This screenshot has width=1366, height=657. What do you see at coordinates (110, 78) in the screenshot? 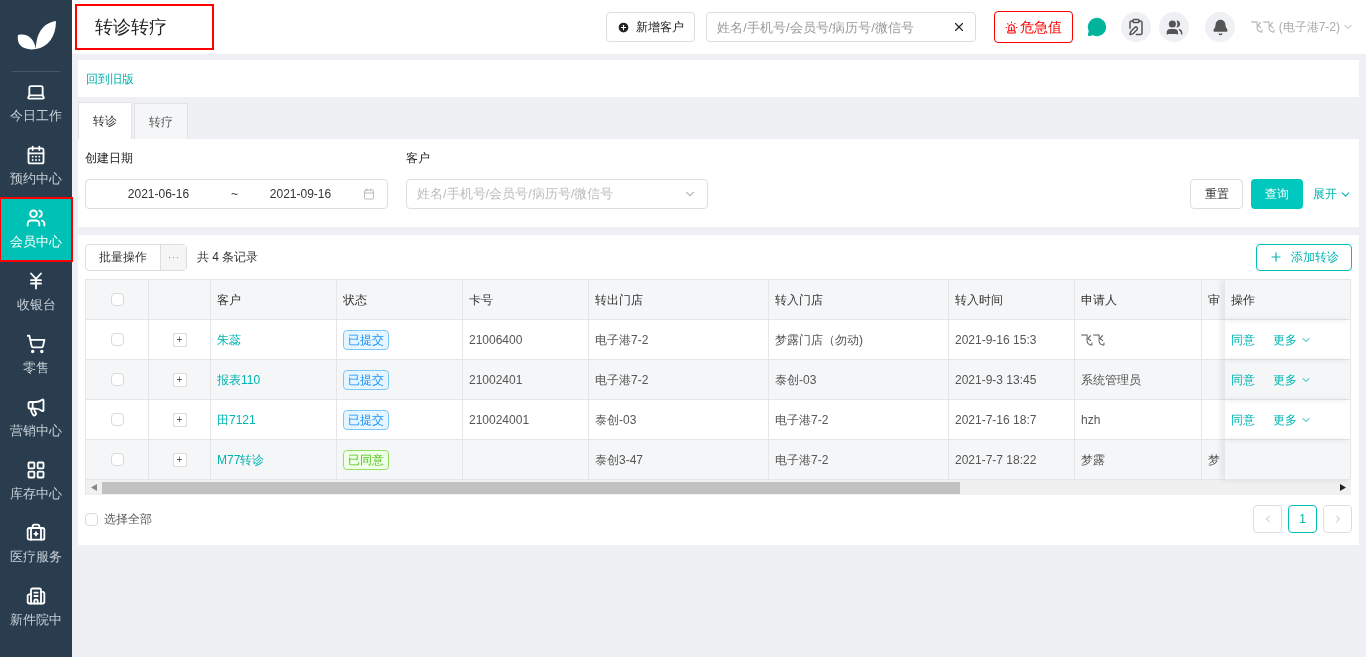
I see `old-version-link: 回到旧版` at bounding box center [110, 78].